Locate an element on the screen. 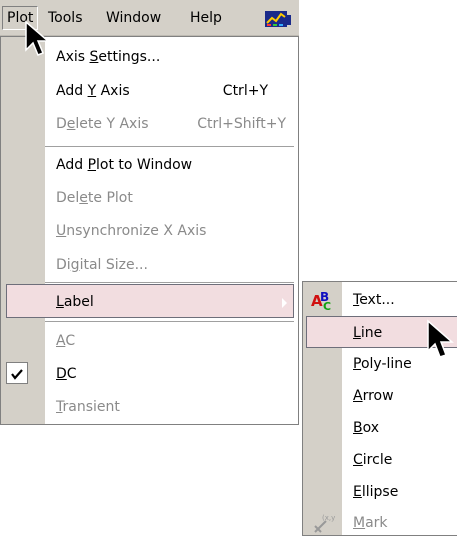 This screenshot has width=457, height=546. submenu-item-arrow: Arrow is located at coordinates (380, 396).